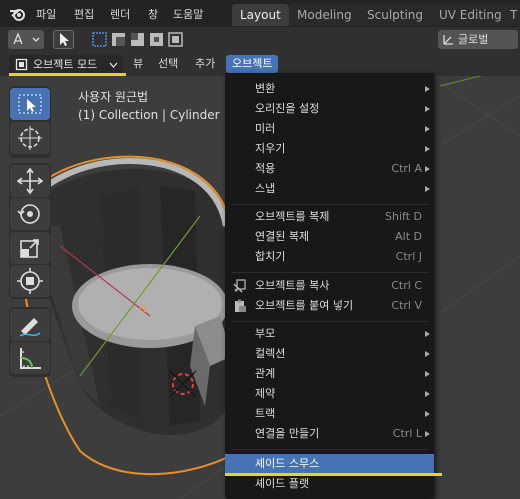 The height and width of the screenshot is (499, 520). I want to click on menu-item-clear: 지우기, so click(329, 149).